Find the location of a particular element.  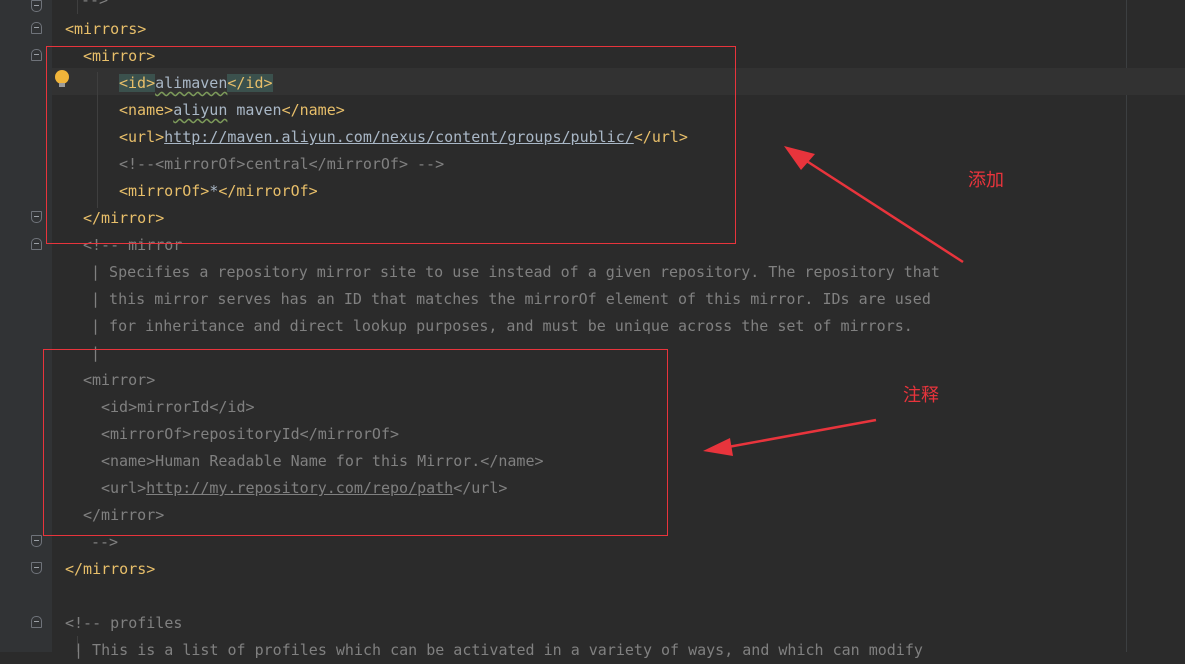

comment-arrow-line is located at coordinates (802, 433).